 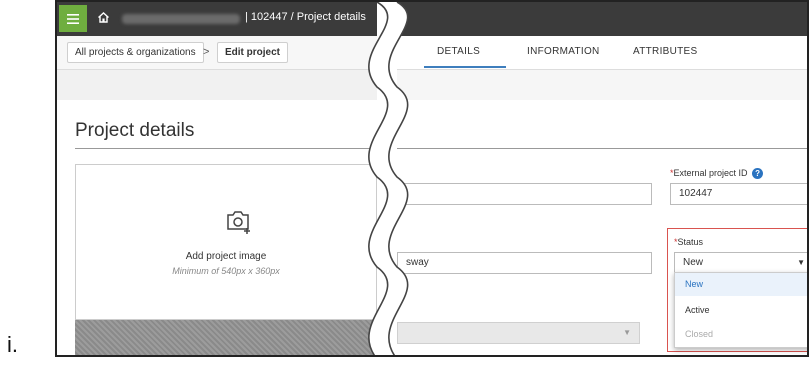 I want to click on status-dropdown: New Active Closed, so click(x=740, y=310).